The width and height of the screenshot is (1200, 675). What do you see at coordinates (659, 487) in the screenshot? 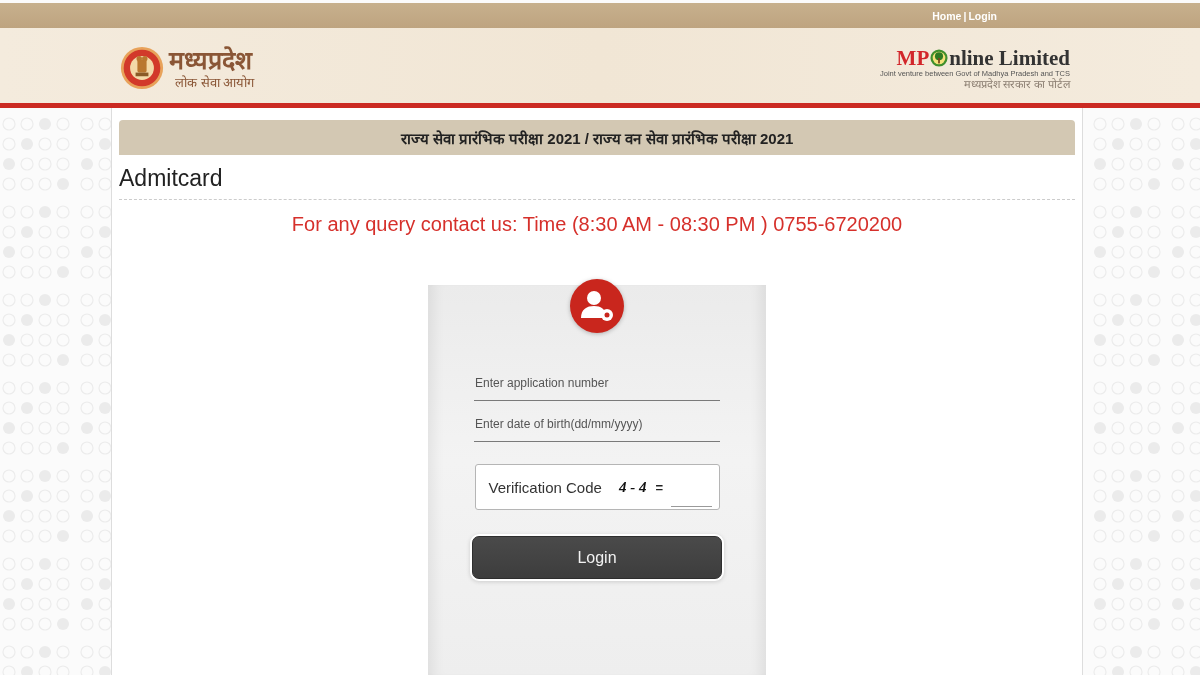
I see `equals-sign: =` at bounding box center [659, 487].